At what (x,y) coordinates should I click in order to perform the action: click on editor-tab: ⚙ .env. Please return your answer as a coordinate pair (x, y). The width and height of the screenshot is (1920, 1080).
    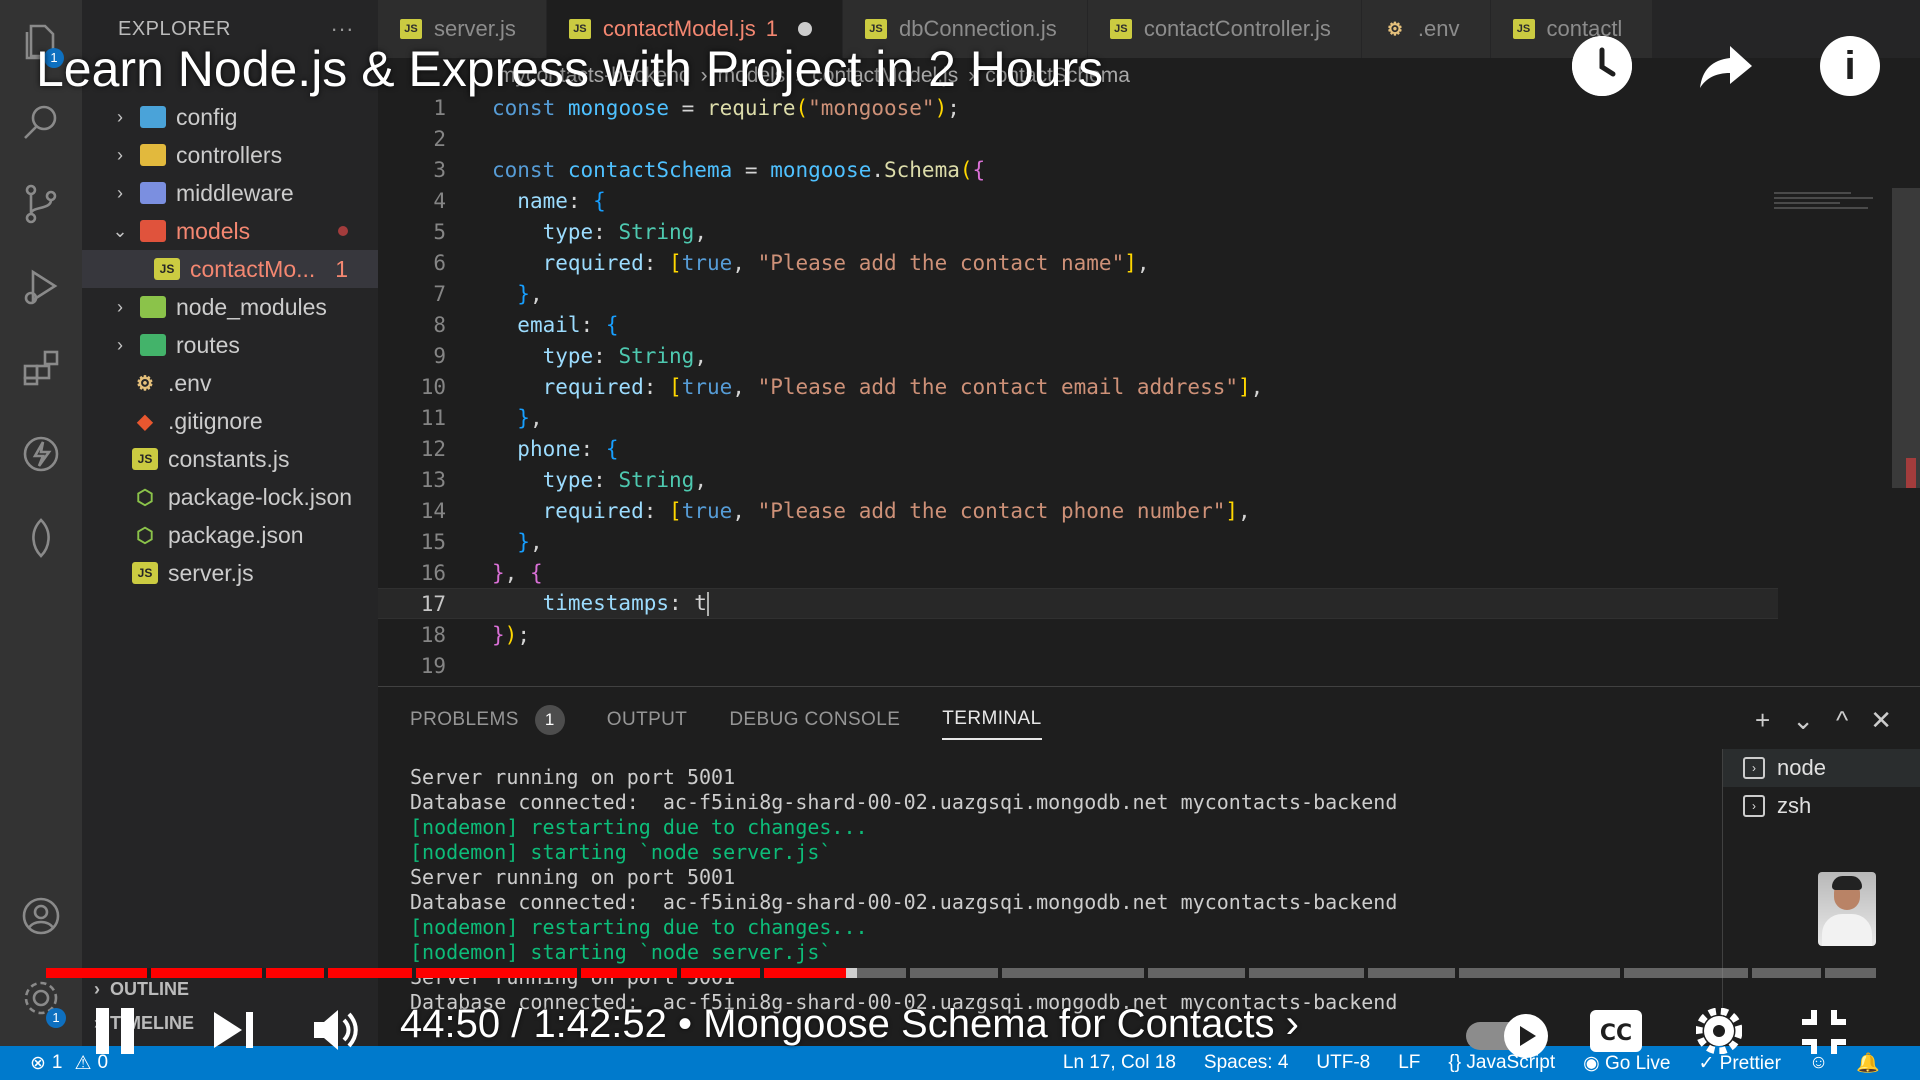
    Looking at the image, I should click on (1426, 29).